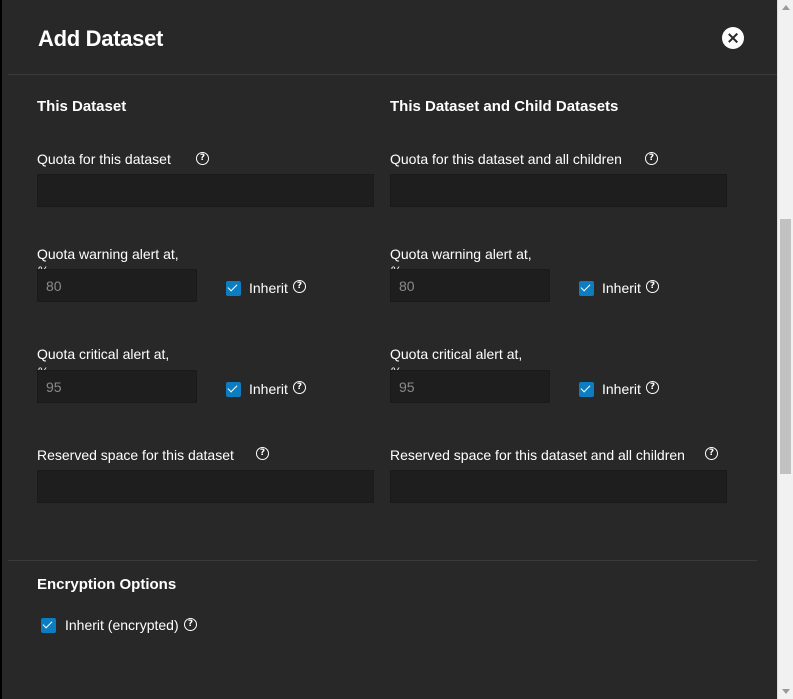 Image resolution: width=793 pixels, height=699 pixels. What do you see at coordinates (205, 486) in the screenshot?
I see `reserved-space-input` at bounding box center [205, 486].